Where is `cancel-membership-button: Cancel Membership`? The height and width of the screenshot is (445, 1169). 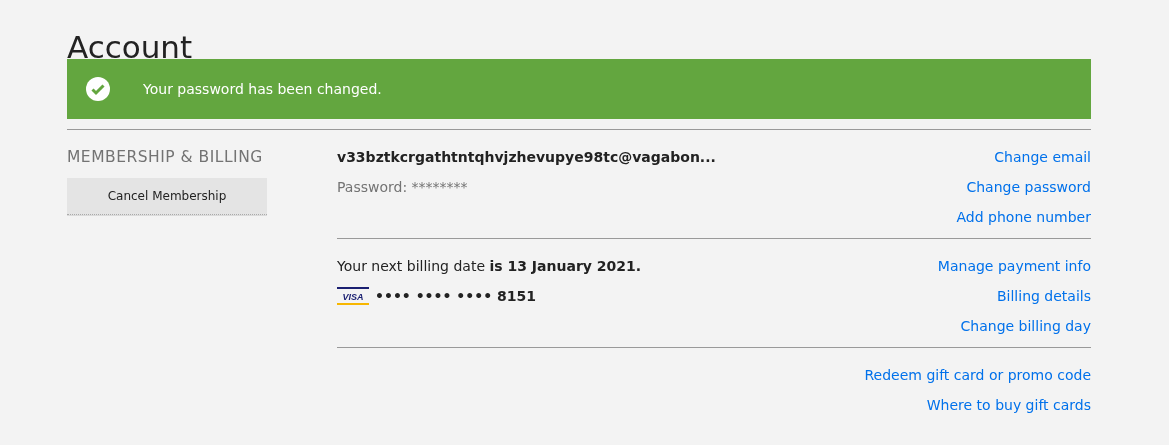 cancel-membership-button: Cancel Membership is located at coordinates (167, 196).